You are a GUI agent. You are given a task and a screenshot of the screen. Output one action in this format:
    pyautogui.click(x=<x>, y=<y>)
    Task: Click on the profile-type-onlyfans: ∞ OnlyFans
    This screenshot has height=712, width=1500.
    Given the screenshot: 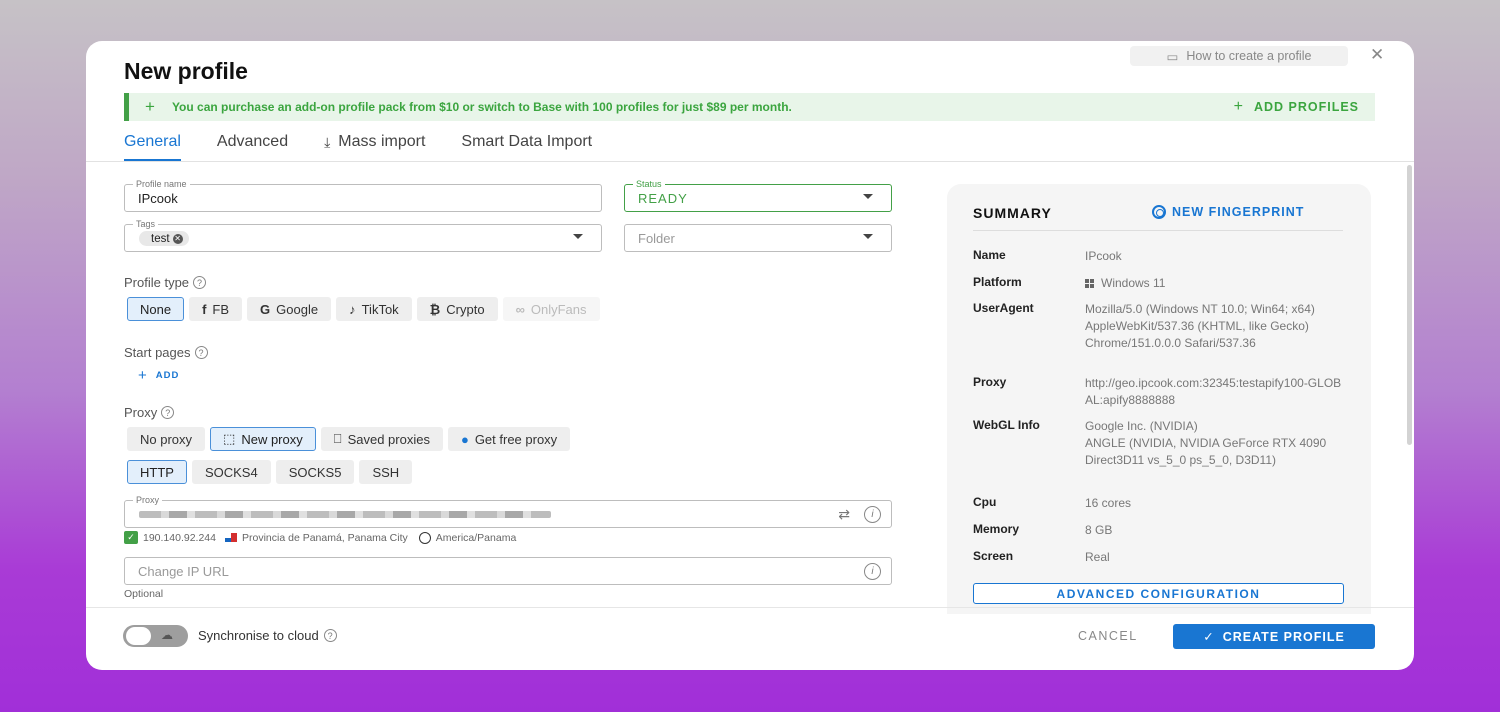 What is the action you would take?
    pyautogui.click(x=551, y=309)
    